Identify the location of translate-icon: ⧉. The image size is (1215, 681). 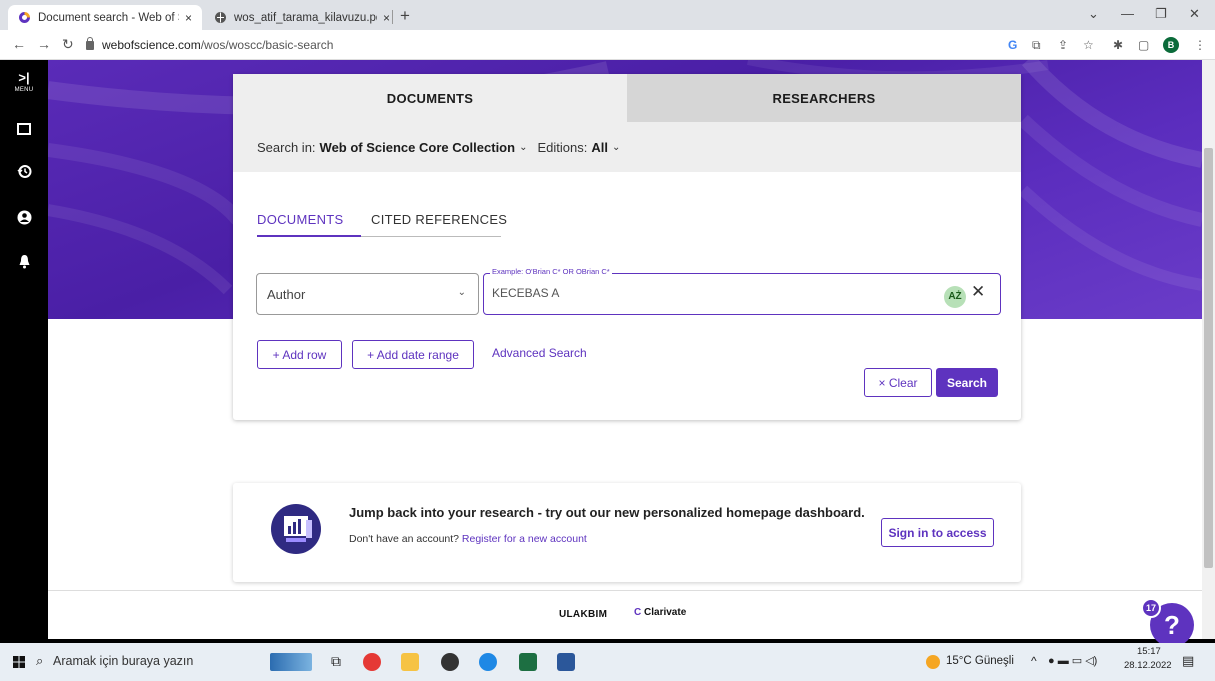
(1036, 45).